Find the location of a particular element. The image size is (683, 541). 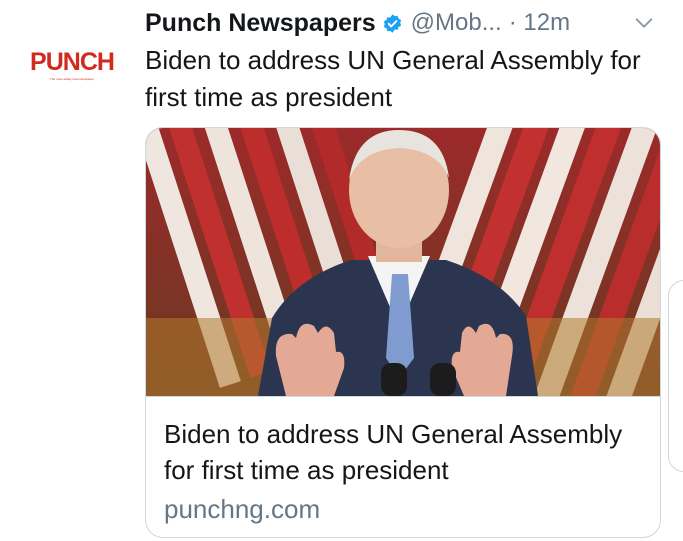

time-ago: 12m is located at coordinates (547, 22).